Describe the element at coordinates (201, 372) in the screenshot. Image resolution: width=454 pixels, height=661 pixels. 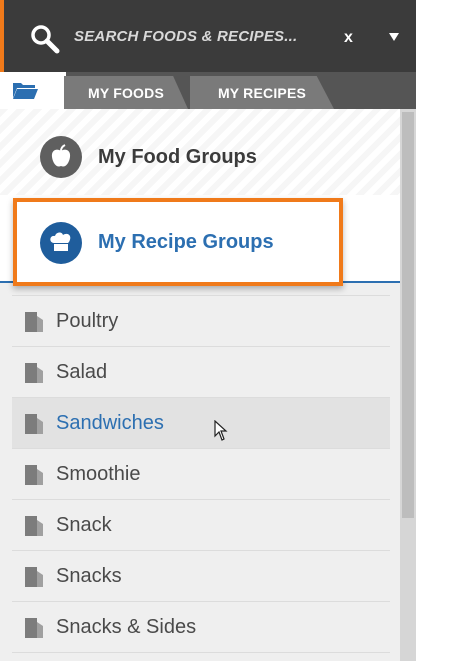
I see `list-item-salad: Salad` at that location.